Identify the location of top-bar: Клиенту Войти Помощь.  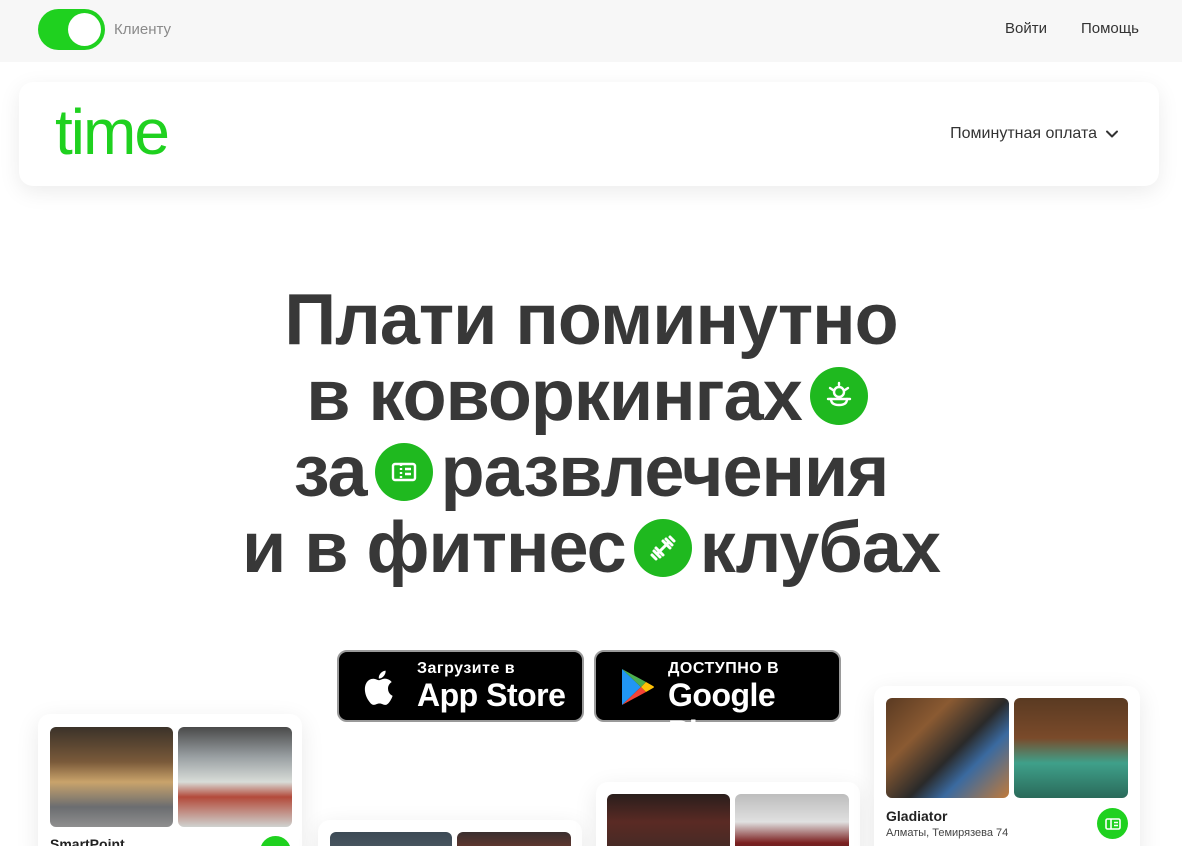
(591, 31).